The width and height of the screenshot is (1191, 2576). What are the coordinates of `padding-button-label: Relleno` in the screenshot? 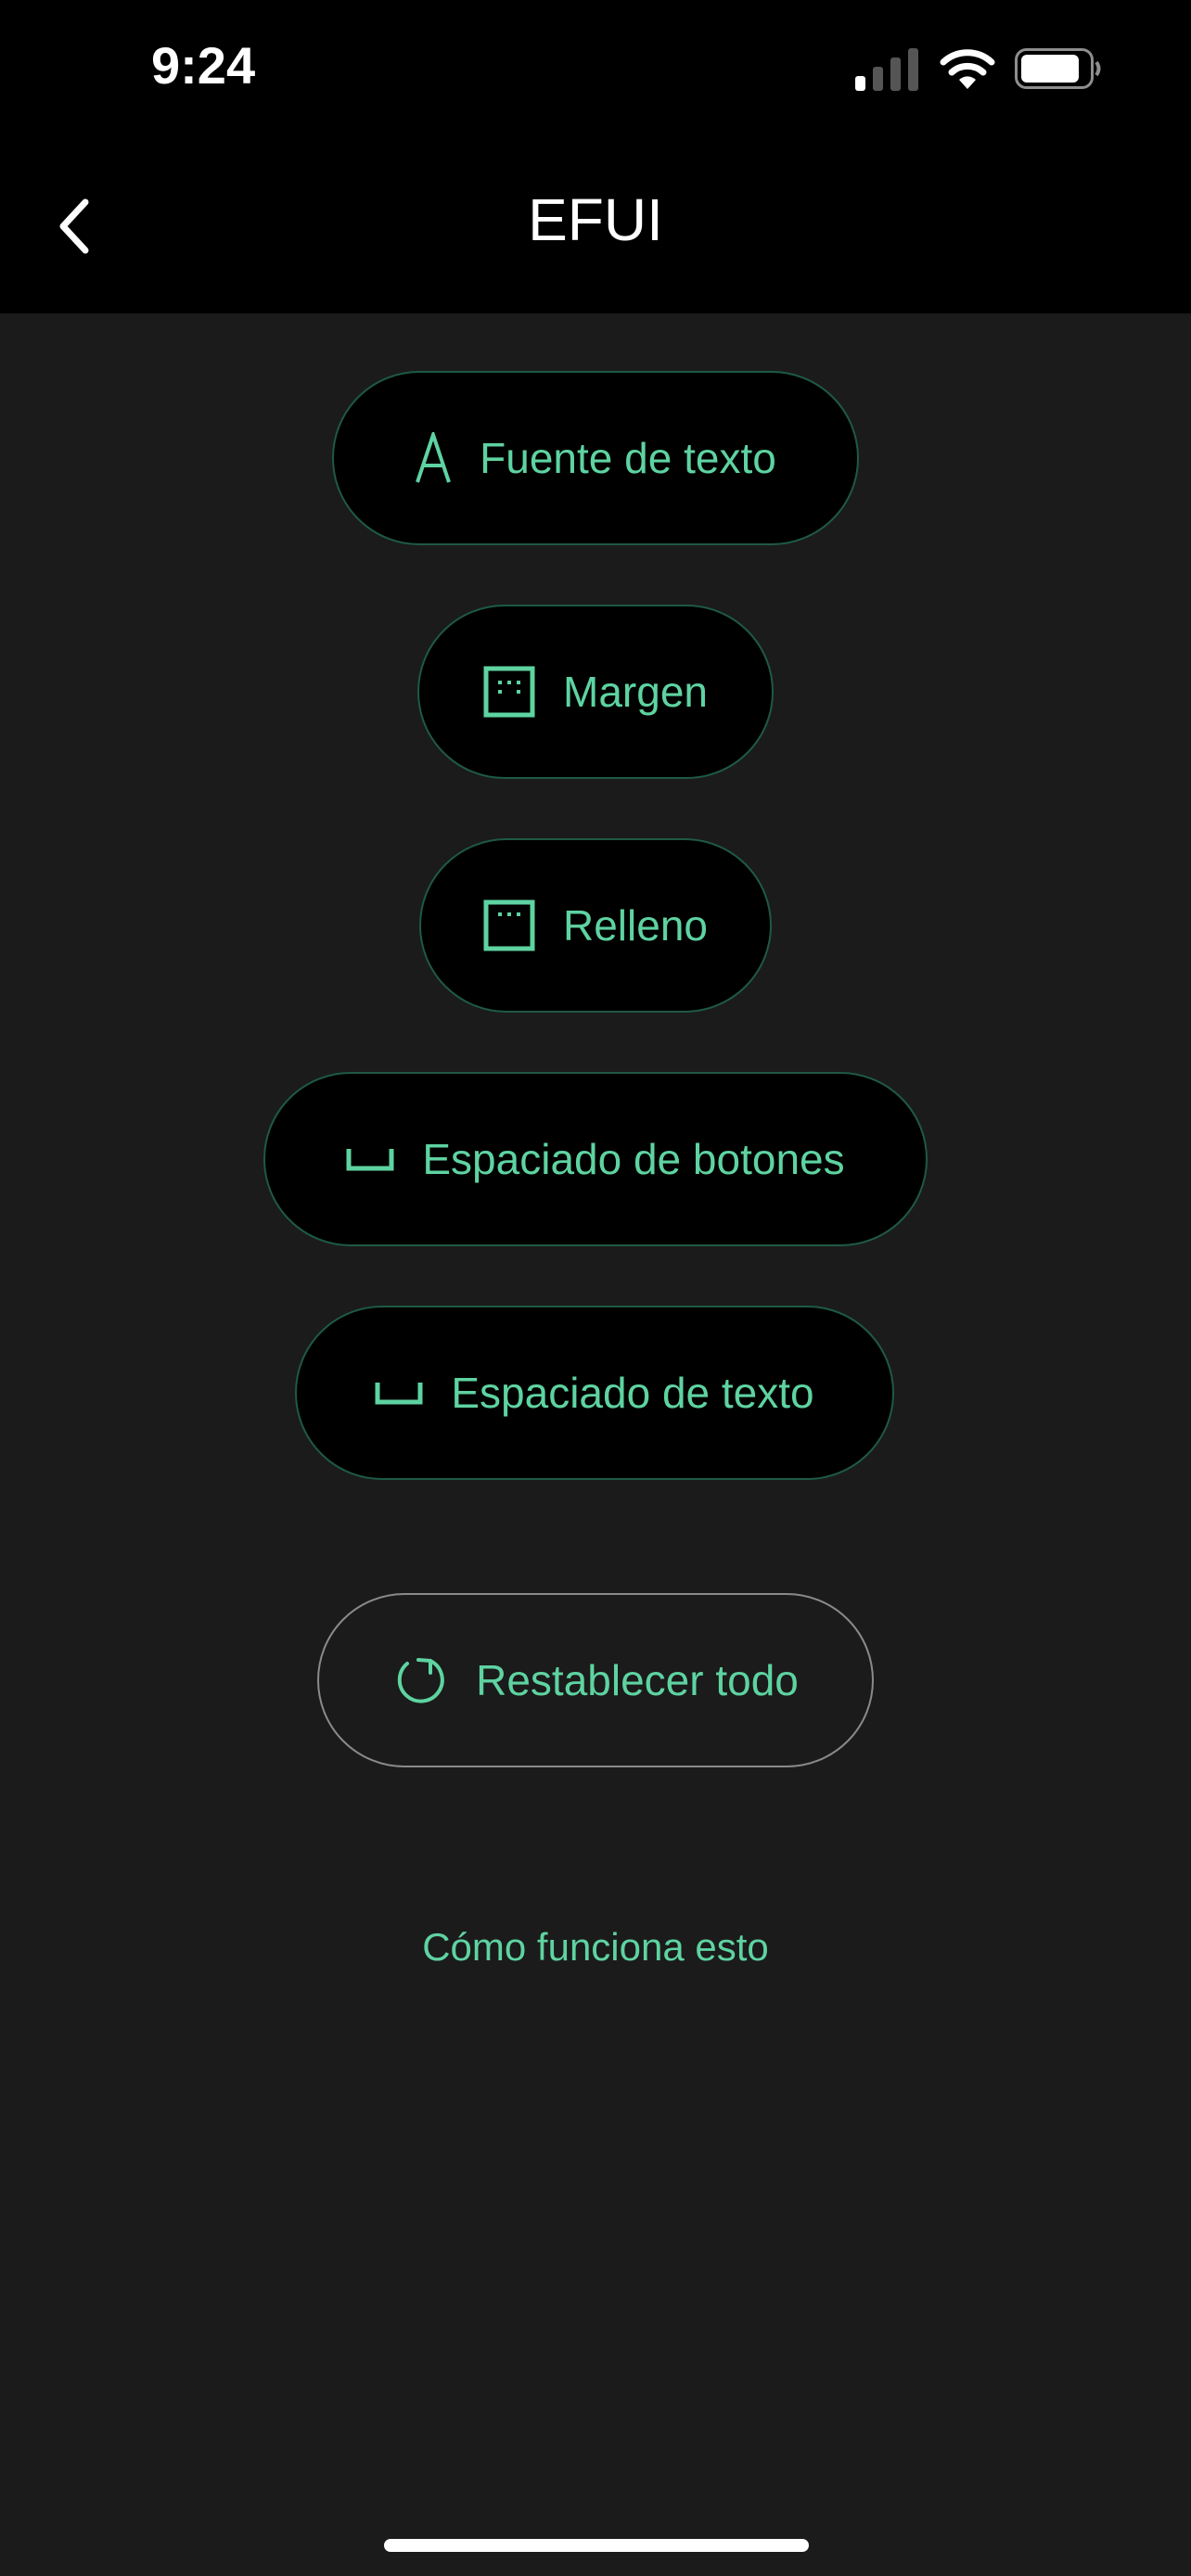 It's located at (636, 926).